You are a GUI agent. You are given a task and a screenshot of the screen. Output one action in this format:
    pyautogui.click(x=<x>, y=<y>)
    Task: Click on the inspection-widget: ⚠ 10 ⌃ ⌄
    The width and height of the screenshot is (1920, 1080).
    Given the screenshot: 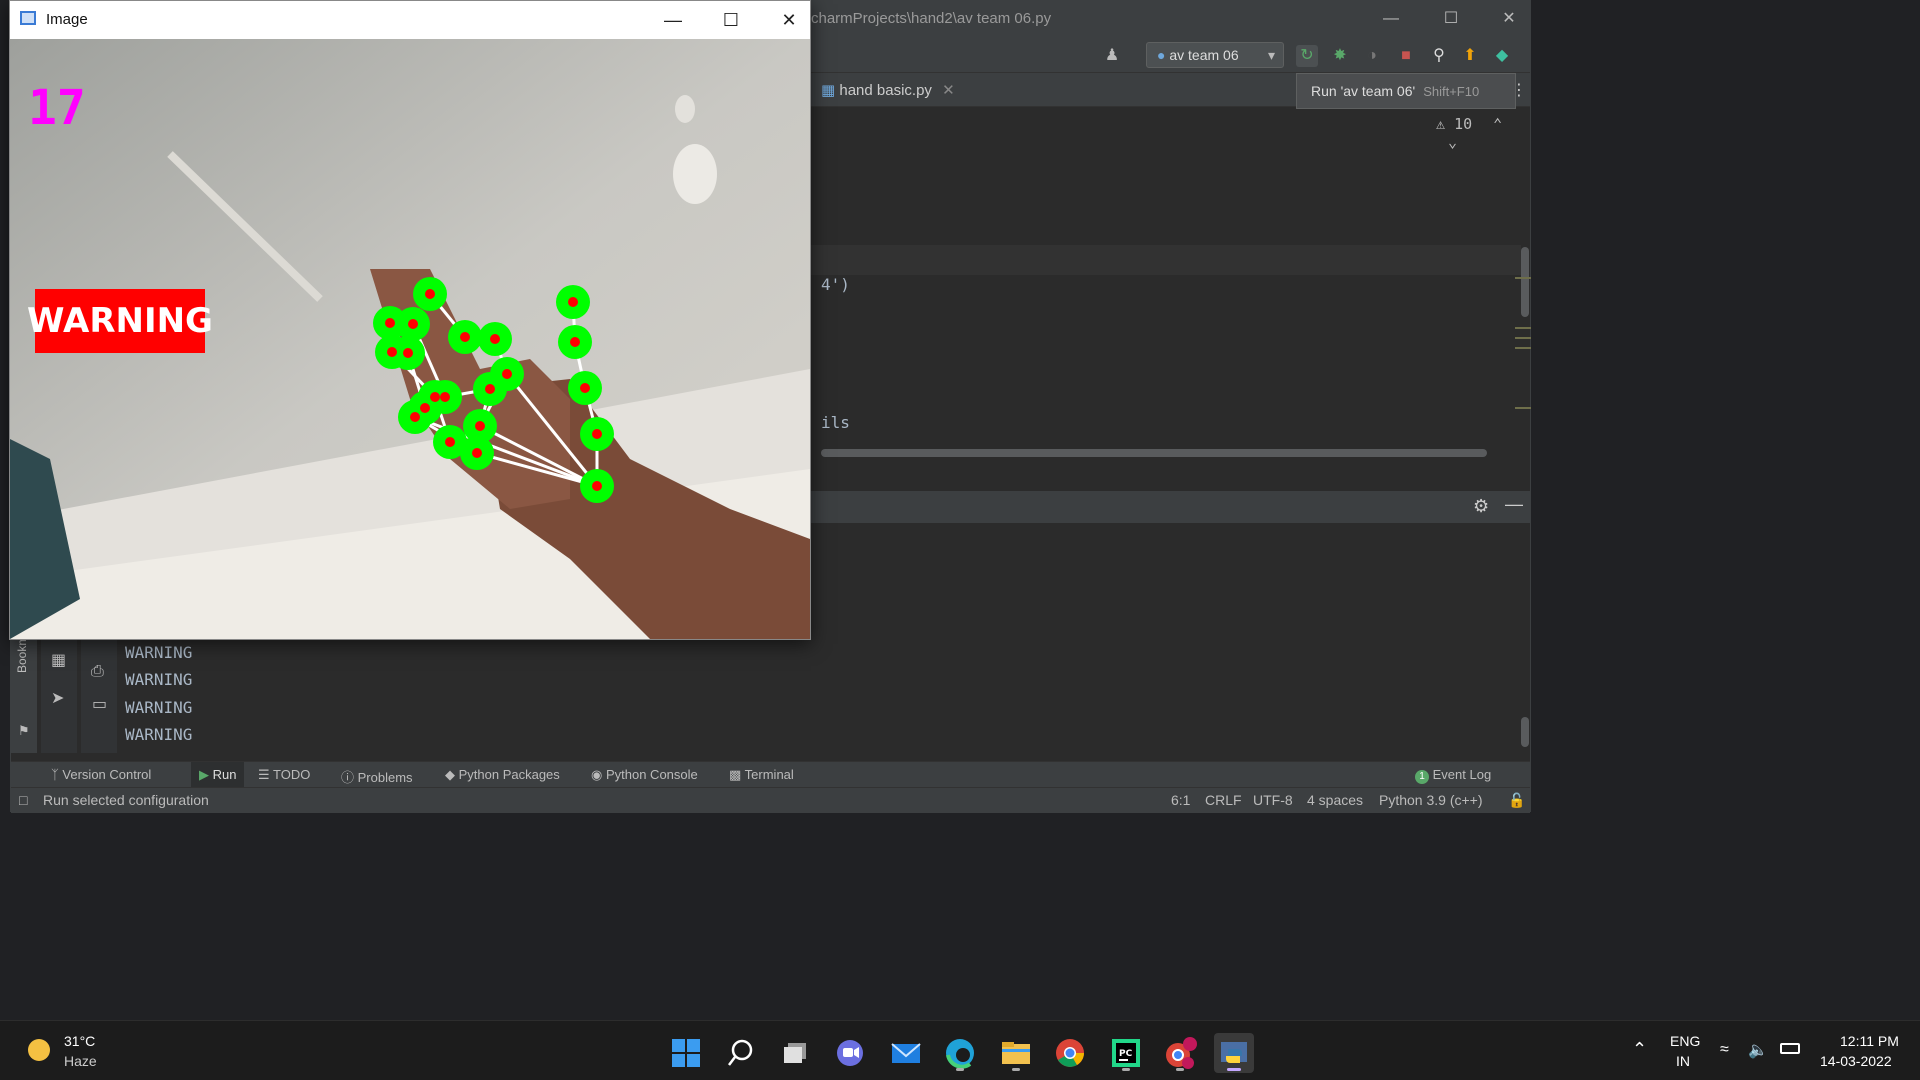 What is the action you would take?
    pyautogui.click(x=1478, y=133)
    